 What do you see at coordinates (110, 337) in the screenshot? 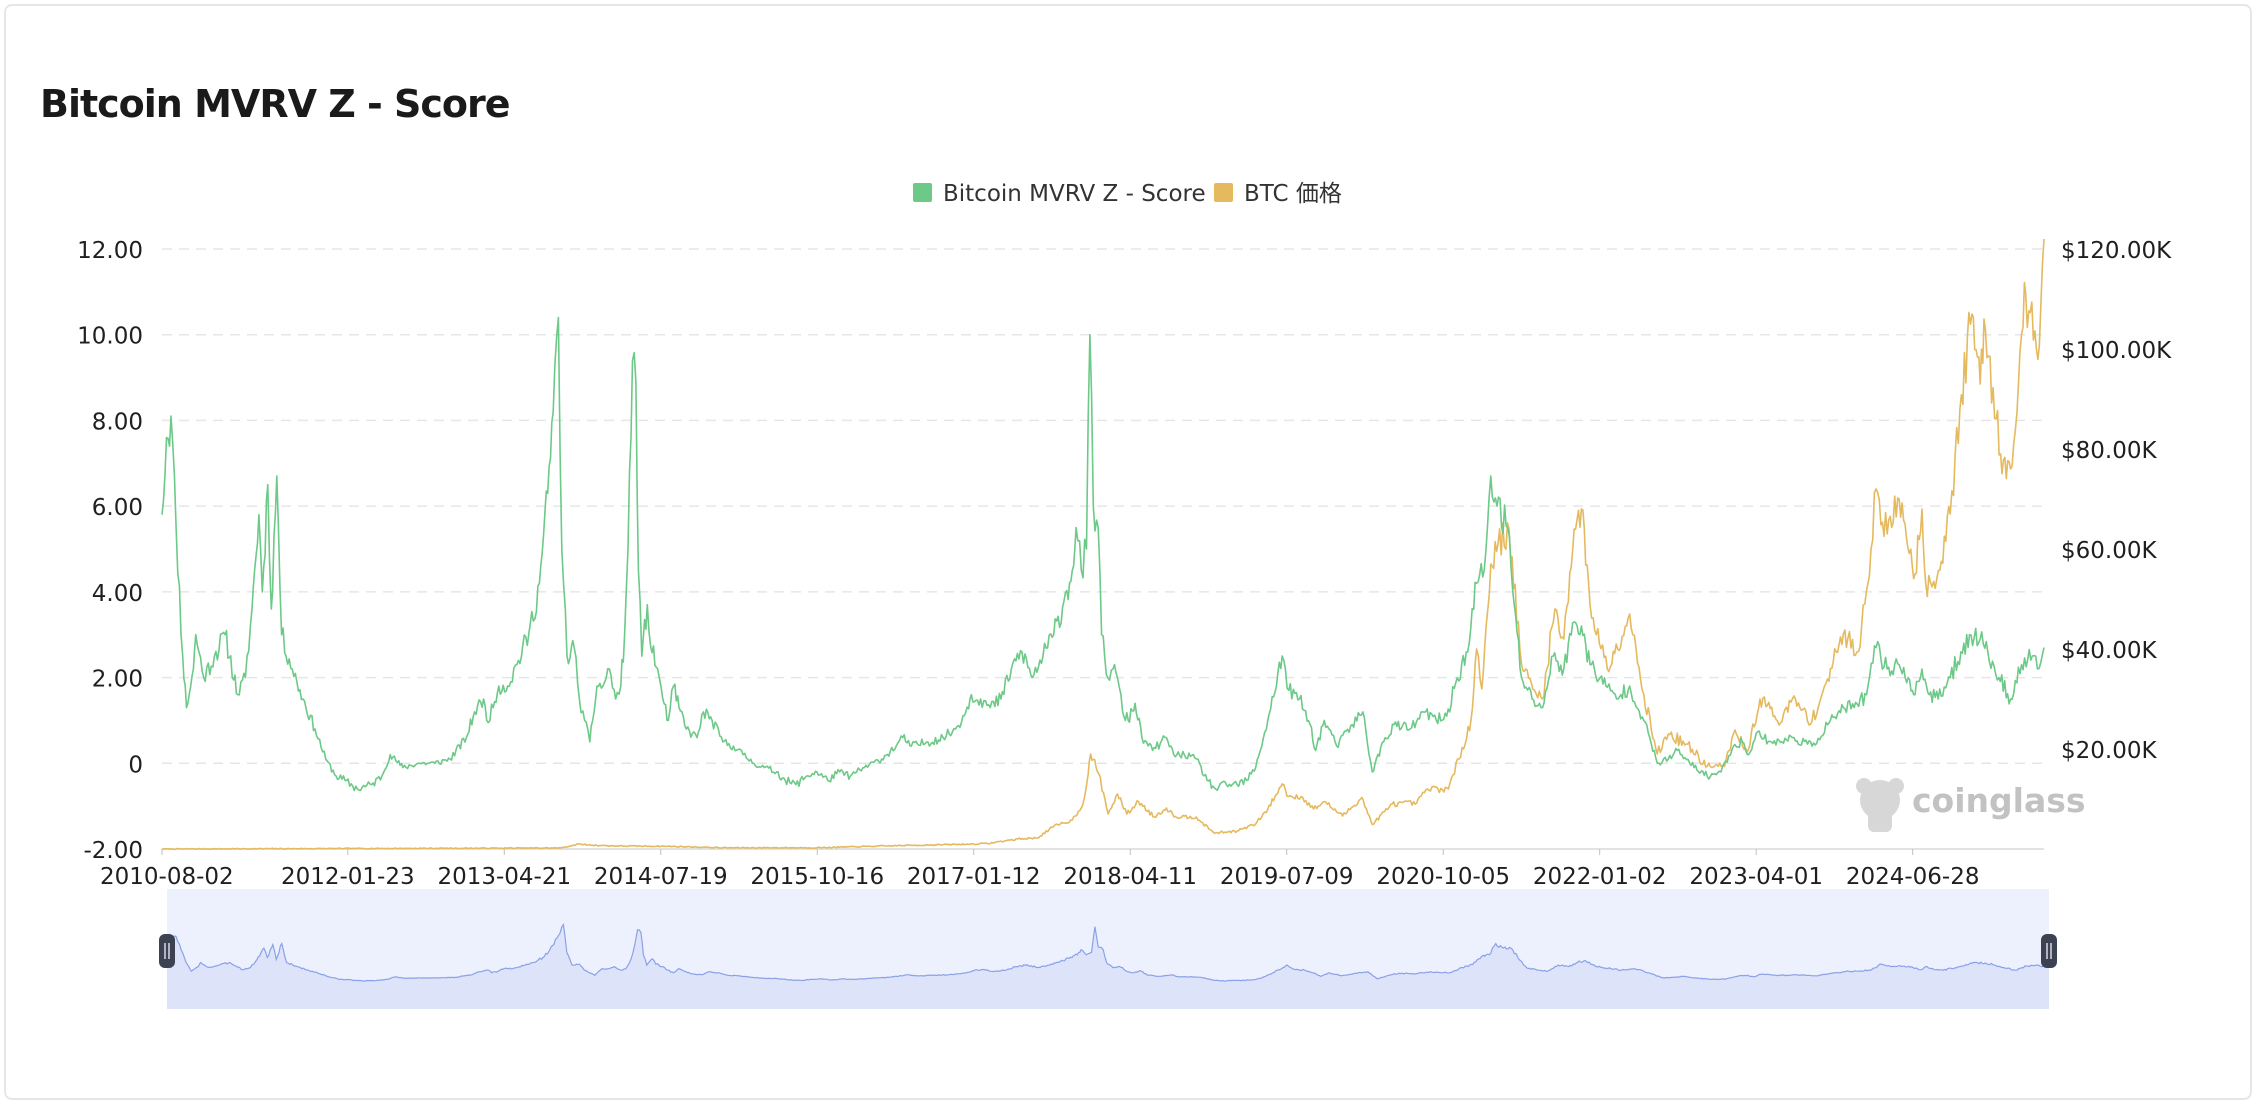
I see `y-left-tick-label: 10.00` at bounding box center [110, 337].